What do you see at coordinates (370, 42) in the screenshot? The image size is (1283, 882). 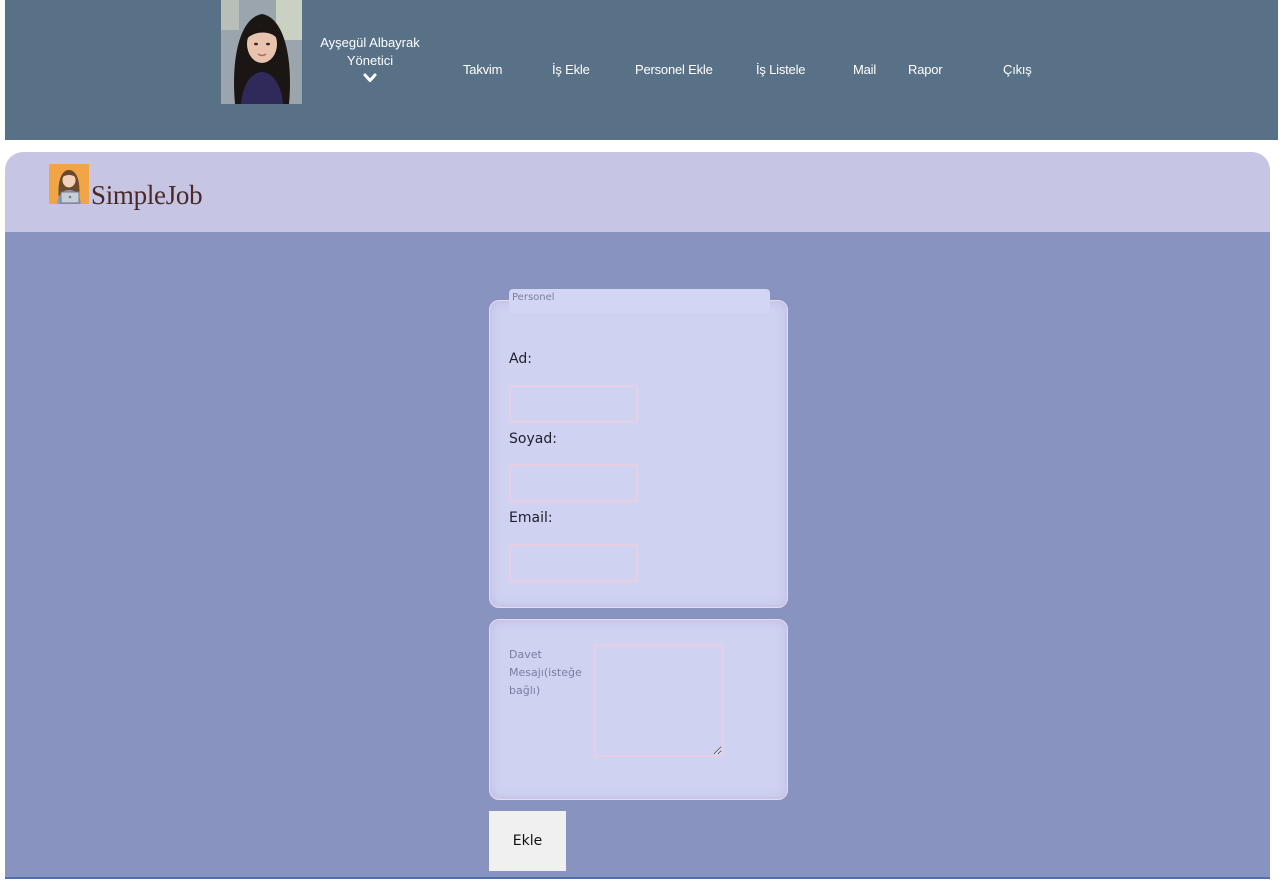 I see `user-name: Ayşegül Albayrak` at bounding box center [370, 42].